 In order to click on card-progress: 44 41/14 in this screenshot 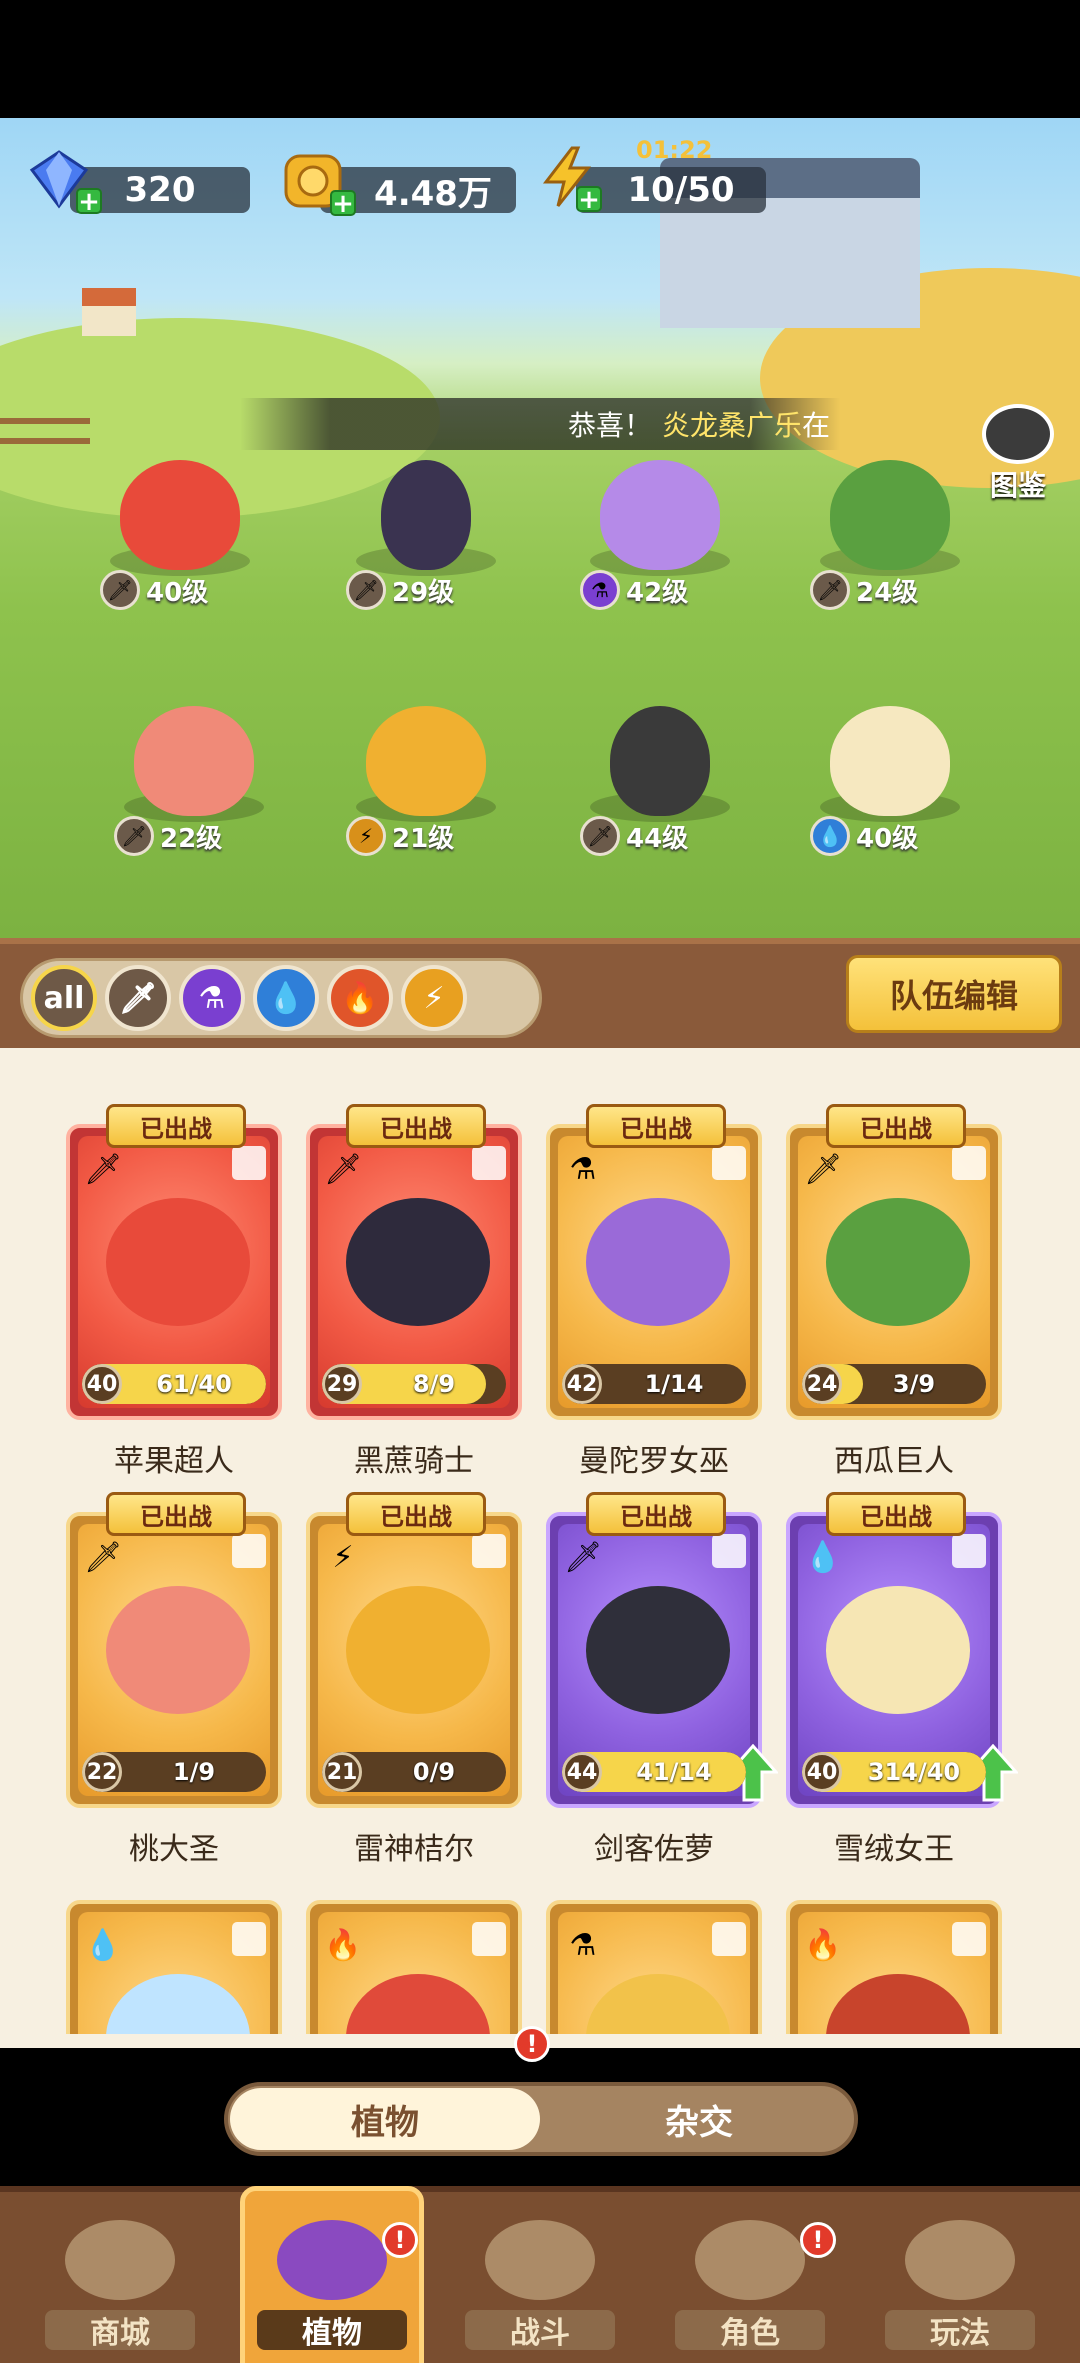, I will do `click(654, 1772)`.